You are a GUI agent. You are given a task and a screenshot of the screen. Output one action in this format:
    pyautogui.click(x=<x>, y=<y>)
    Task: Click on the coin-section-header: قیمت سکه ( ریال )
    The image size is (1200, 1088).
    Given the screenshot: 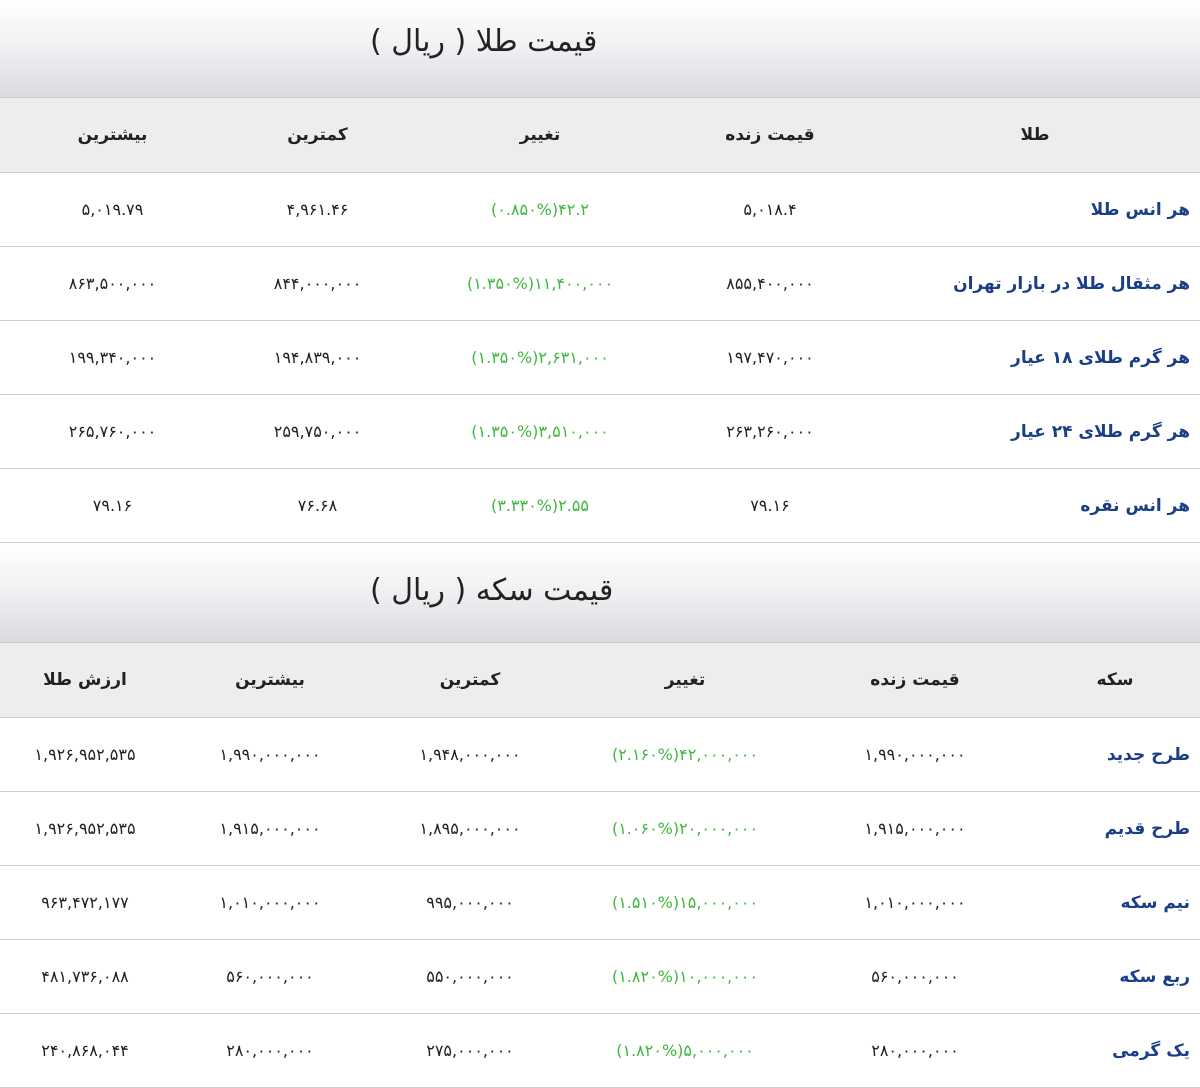 What is the action you would take?
    pyautogui.click(x=600, y=593)
    